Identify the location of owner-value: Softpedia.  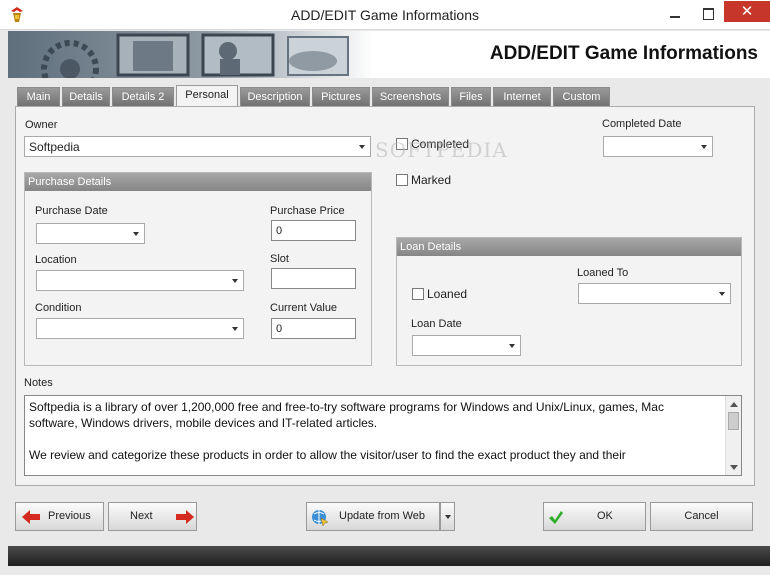
(54, 147).